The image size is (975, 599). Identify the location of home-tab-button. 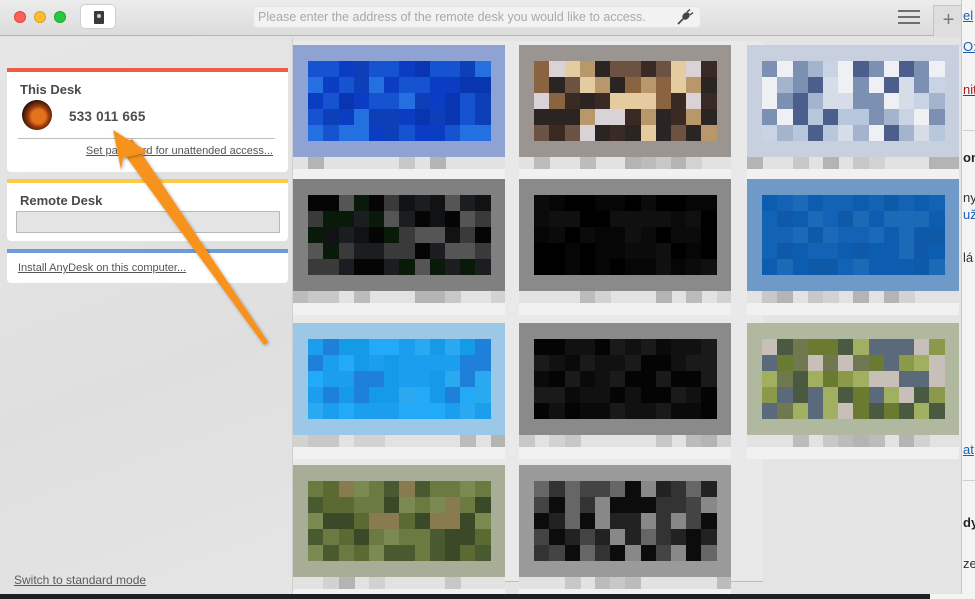
(98, 16).